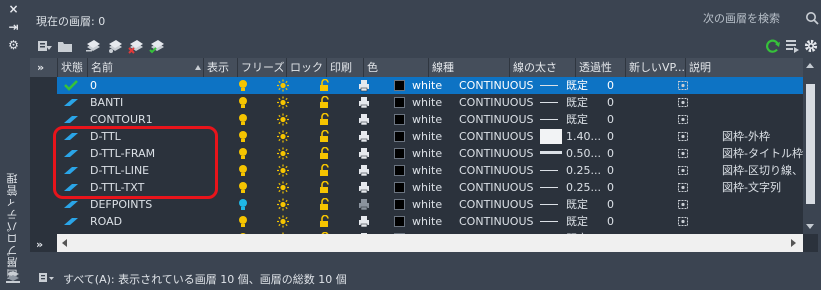  I want to click on column-freeze: フリーズ, so click(261, 67).